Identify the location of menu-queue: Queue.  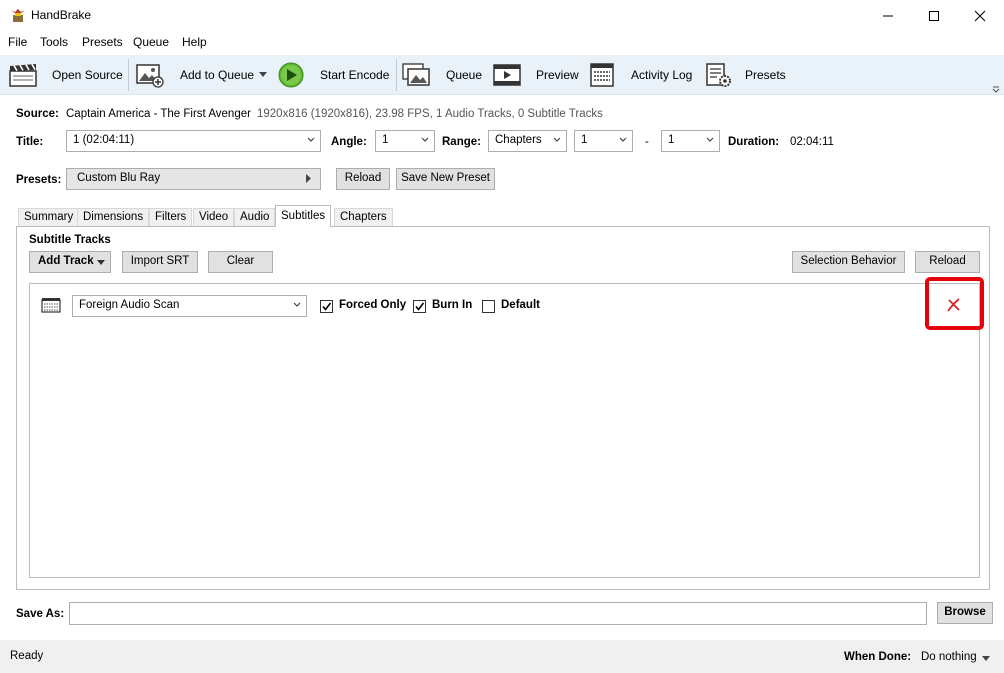
(151, 42).